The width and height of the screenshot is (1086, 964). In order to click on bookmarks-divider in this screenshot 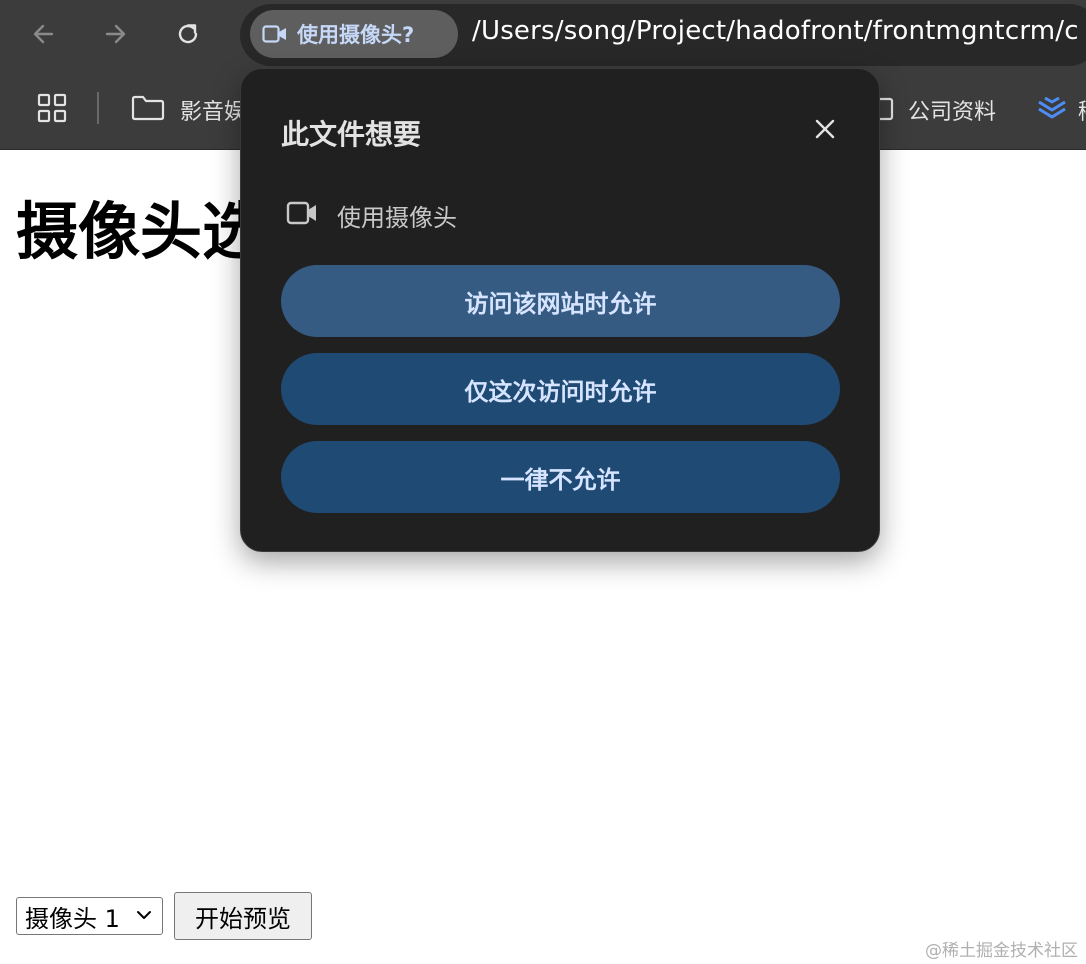, I will do `click(98, 108)`.